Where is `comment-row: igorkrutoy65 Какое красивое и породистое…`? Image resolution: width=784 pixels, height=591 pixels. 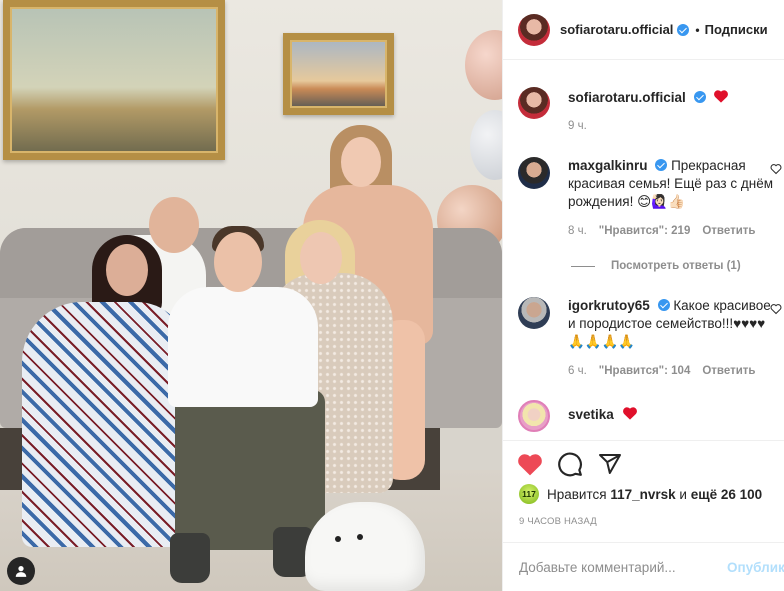
comment-row: igorkrutoy65 Какое красивое и породистое… is located at coordinates (650, 338).